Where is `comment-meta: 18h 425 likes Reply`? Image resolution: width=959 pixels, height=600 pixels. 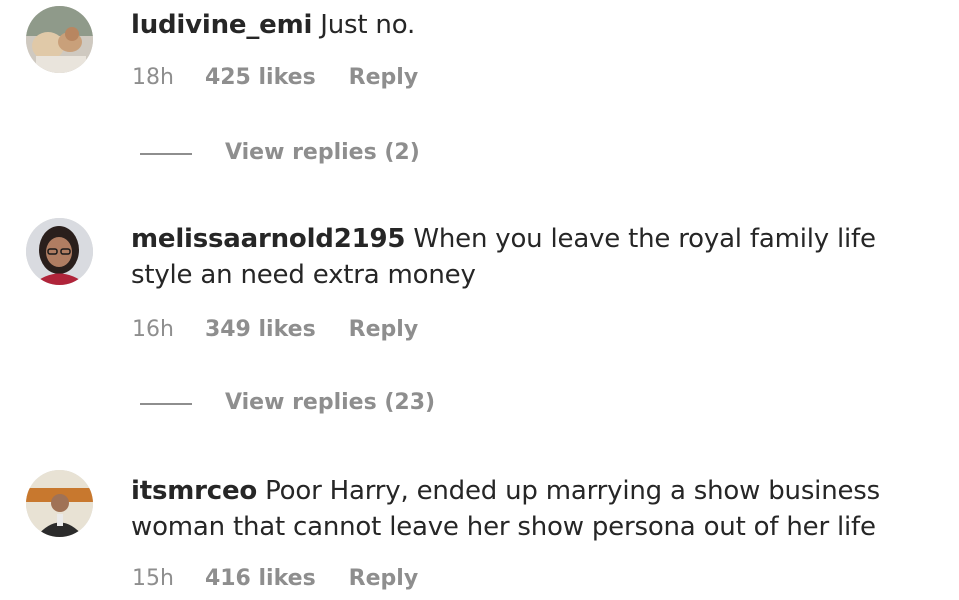
comment-meta: 18h 425 likes Reply is located at coordinates (275, 78).